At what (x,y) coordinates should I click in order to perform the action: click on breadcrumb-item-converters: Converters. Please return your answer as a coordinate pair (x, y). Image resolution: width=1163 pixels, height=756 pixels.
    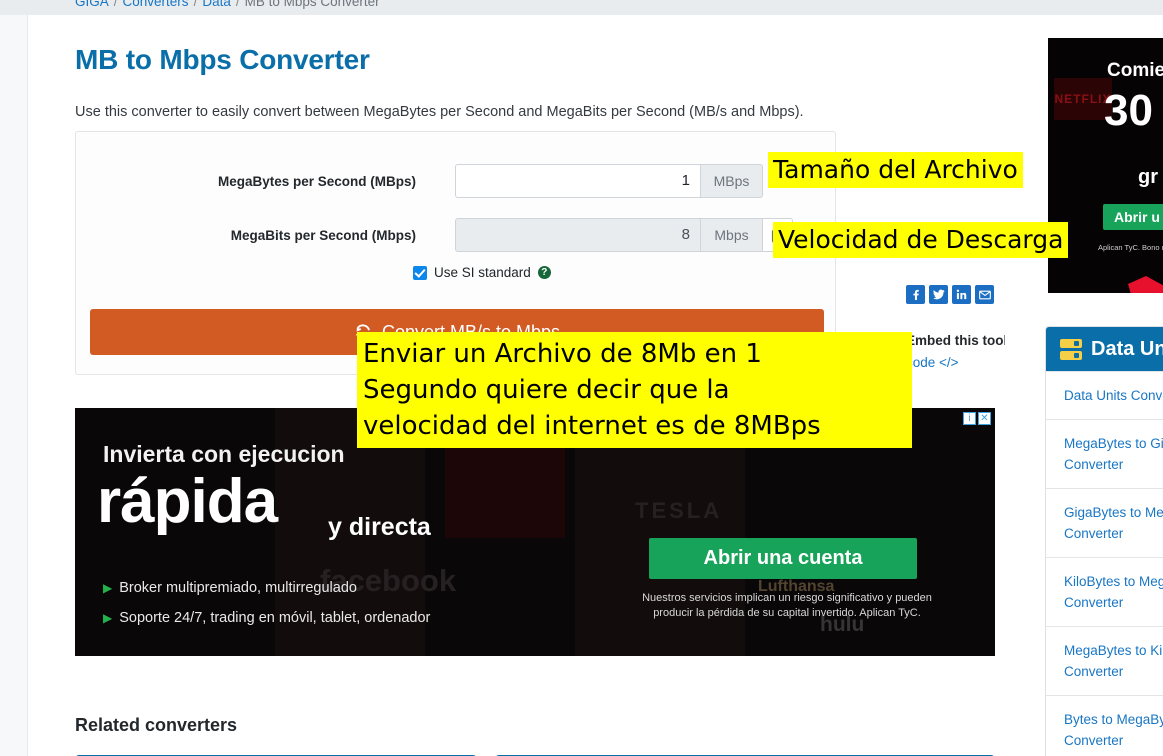
    Looking at the image, I should click on (156, 4).